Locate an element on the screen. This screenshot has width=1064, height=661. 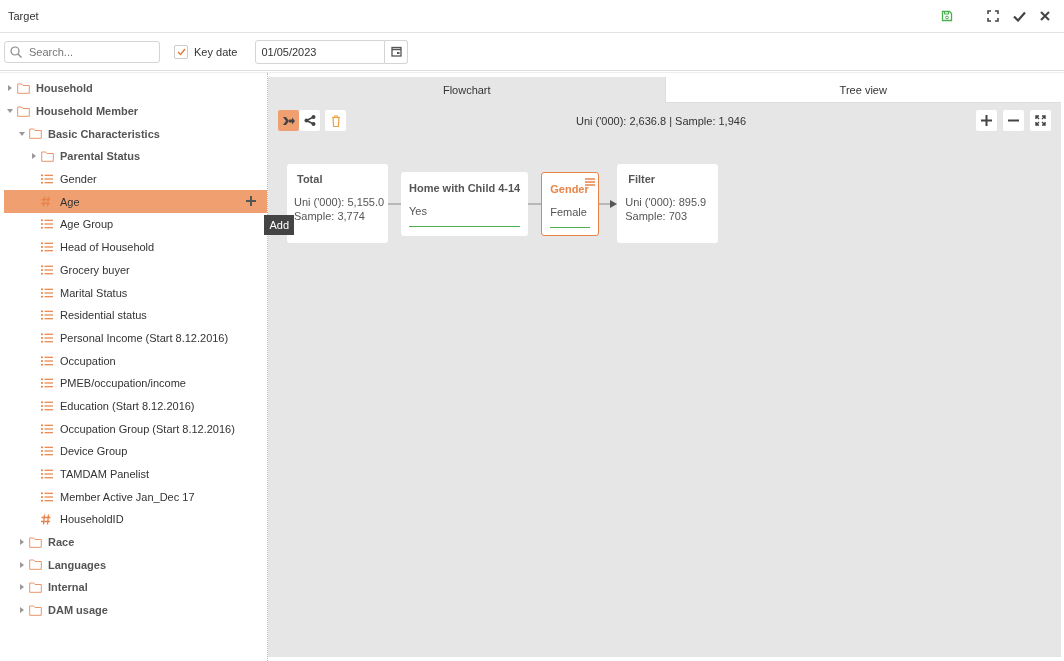
branch-icon is located at coordinates (309, 120).